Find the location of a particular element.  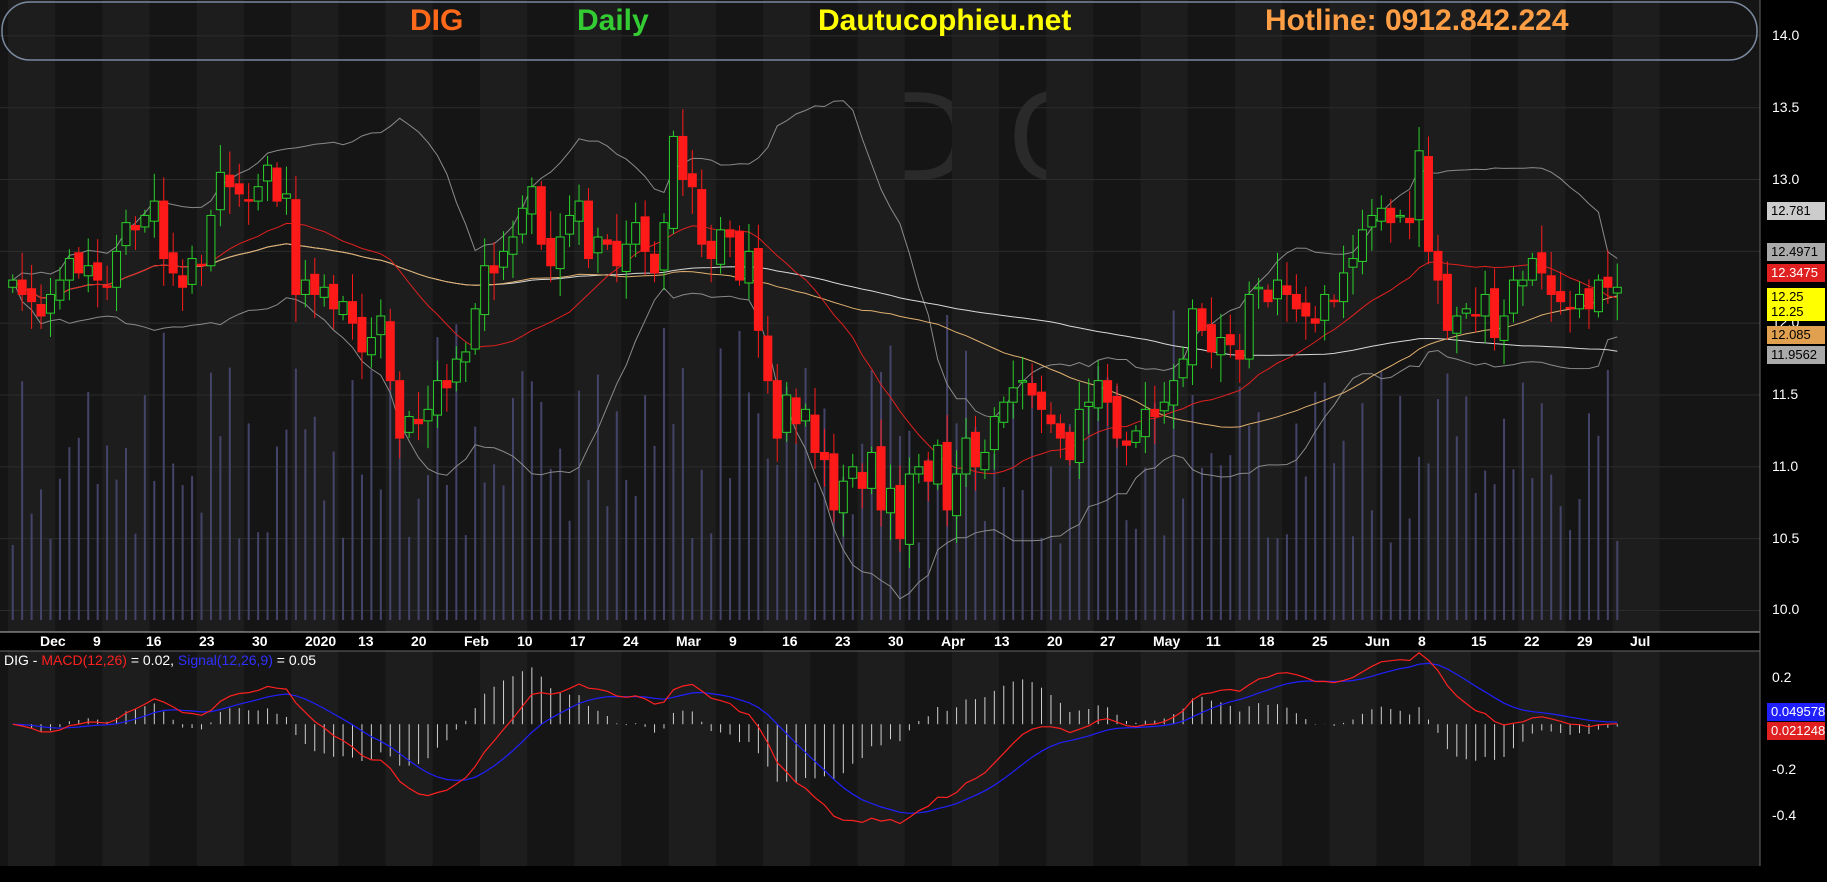

macd-tick-label: 0.2 is located at coordinates (1782, 677).